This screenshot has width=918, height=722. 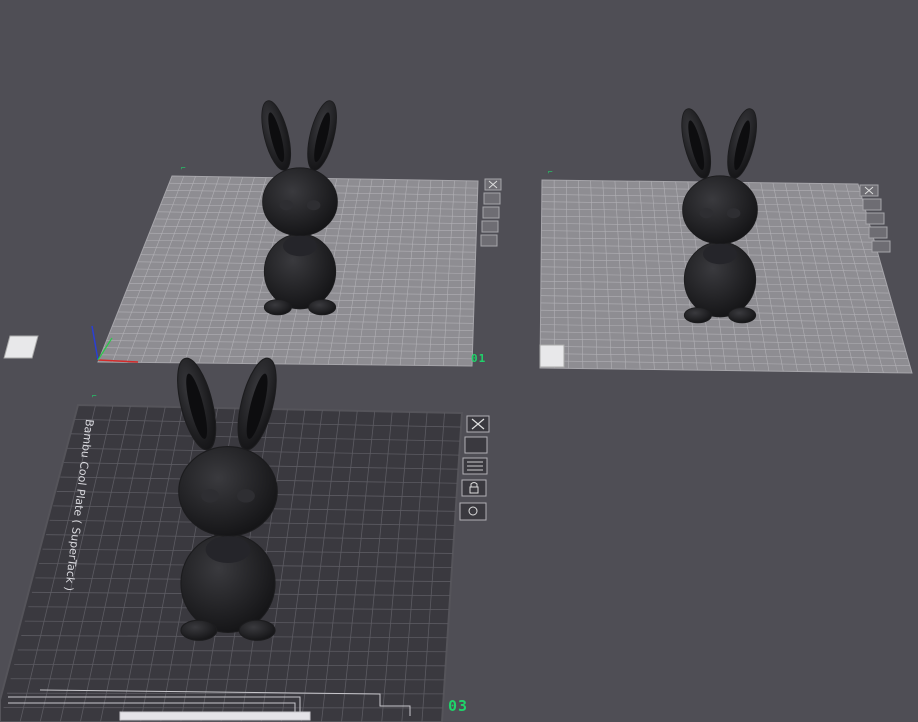 I want to click on plate-01-toolbar, so click(x=491, y=212).